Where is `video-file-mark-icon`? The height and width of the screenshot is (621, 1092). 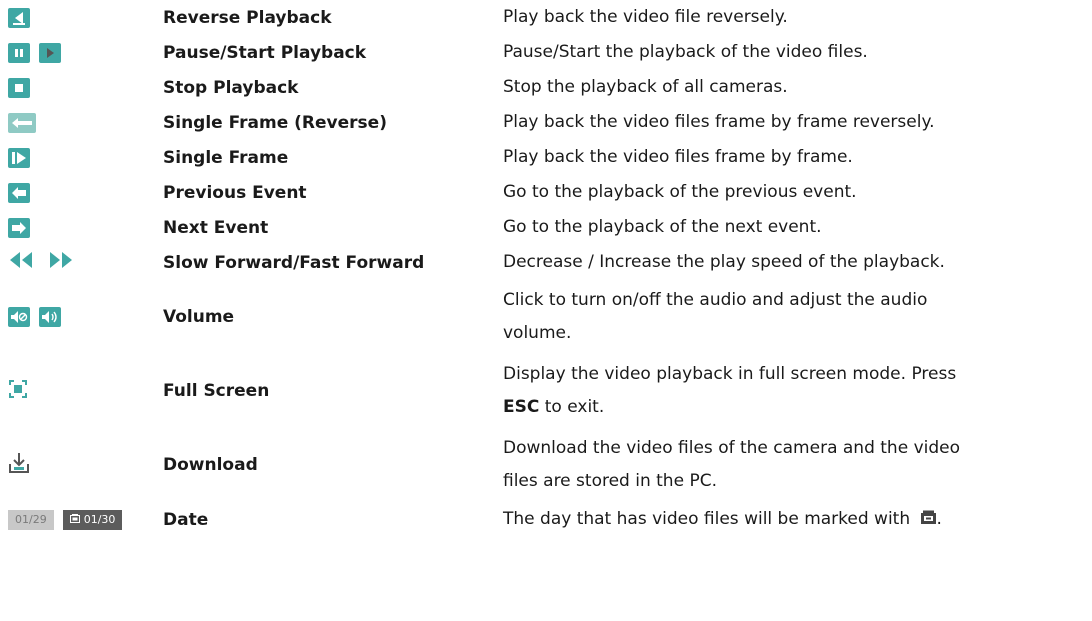 video-file-mark-icon is located at coordinates (928, 514).